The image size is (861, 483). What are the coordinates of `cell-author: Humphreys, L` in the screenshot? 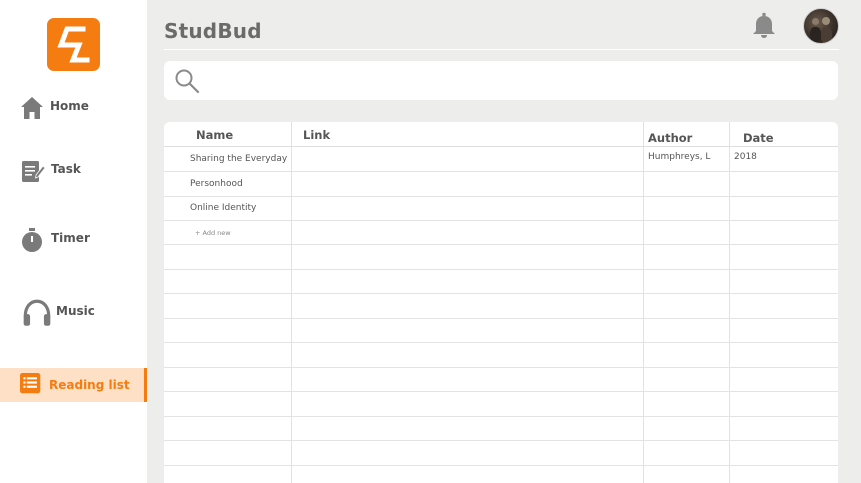 It's located at (679, 157).